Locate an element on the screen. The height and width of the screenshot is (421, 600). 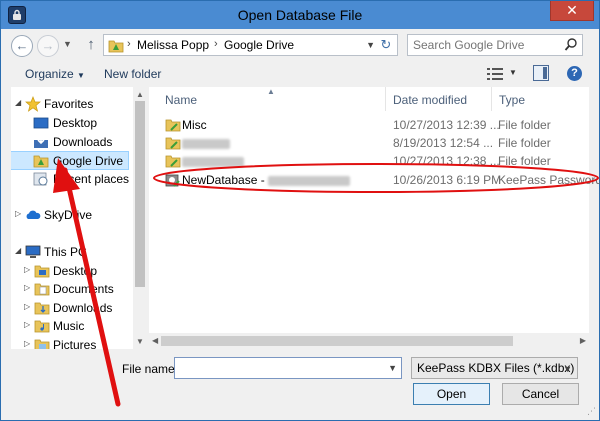
nav-item-desktop-folder: ▷ Desktop is located at coordinates (73, 271).